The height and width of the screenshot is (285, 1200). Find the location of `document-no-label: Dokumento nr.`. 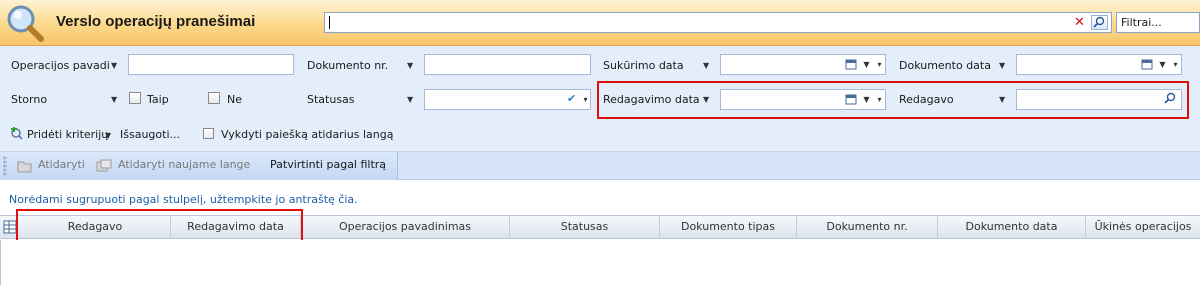

document-no-label: Dokumento nr. is located at coordinates (348, 65).